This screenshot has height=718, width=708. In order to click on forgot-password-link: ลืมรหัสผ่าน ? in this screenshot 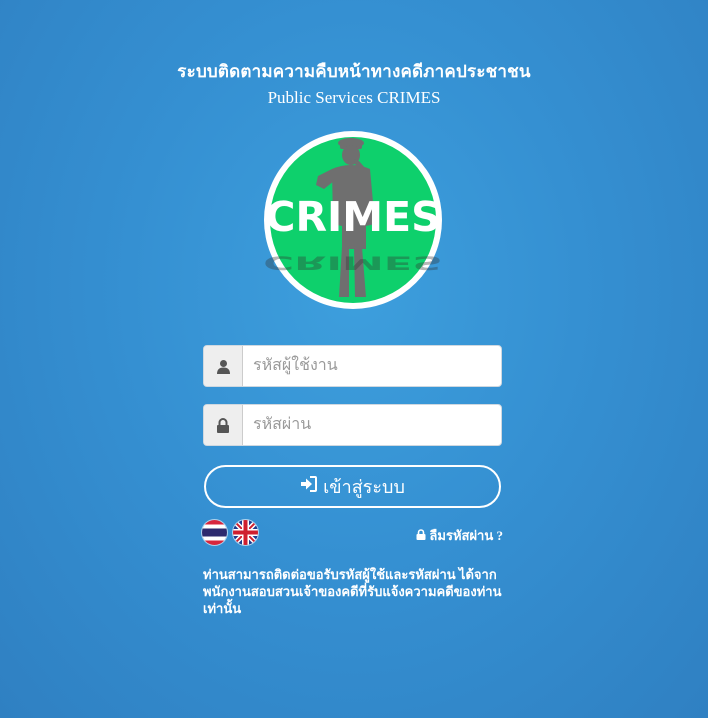, I will do `click(459, 535)`.